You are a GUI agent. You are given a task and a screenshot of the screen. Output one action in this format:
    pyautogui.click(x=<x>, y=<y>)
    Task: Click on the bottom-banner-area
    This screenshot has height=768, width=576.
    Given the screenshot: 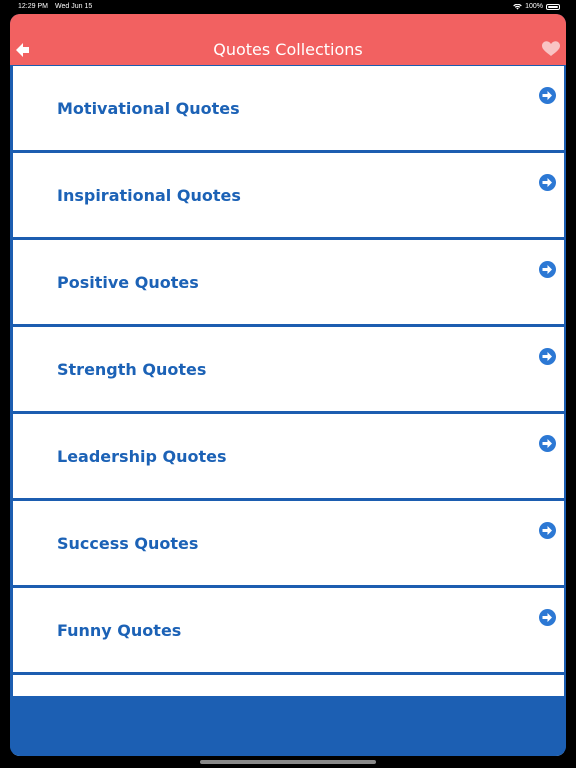 What is the action you would take?
    pyautogui.click(x=288, y=726)
    